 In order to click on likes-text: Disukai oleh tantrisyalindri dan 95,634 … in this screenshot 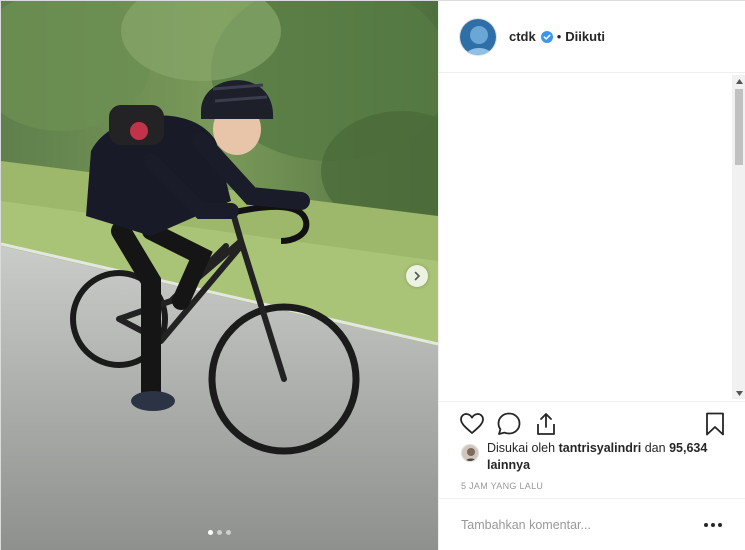, I will do `click(607, 457)`.